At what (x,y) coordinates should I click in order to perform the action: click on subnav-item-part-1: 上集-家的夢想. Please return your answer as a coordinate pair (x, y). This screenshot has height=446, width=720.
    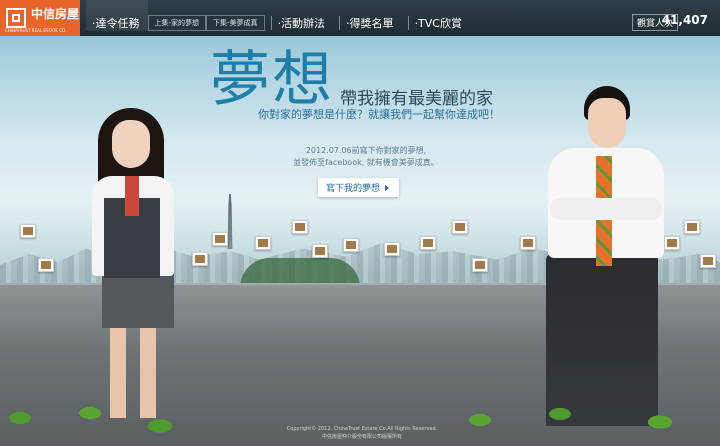
    Looking at the image, I should click on (177, 23).